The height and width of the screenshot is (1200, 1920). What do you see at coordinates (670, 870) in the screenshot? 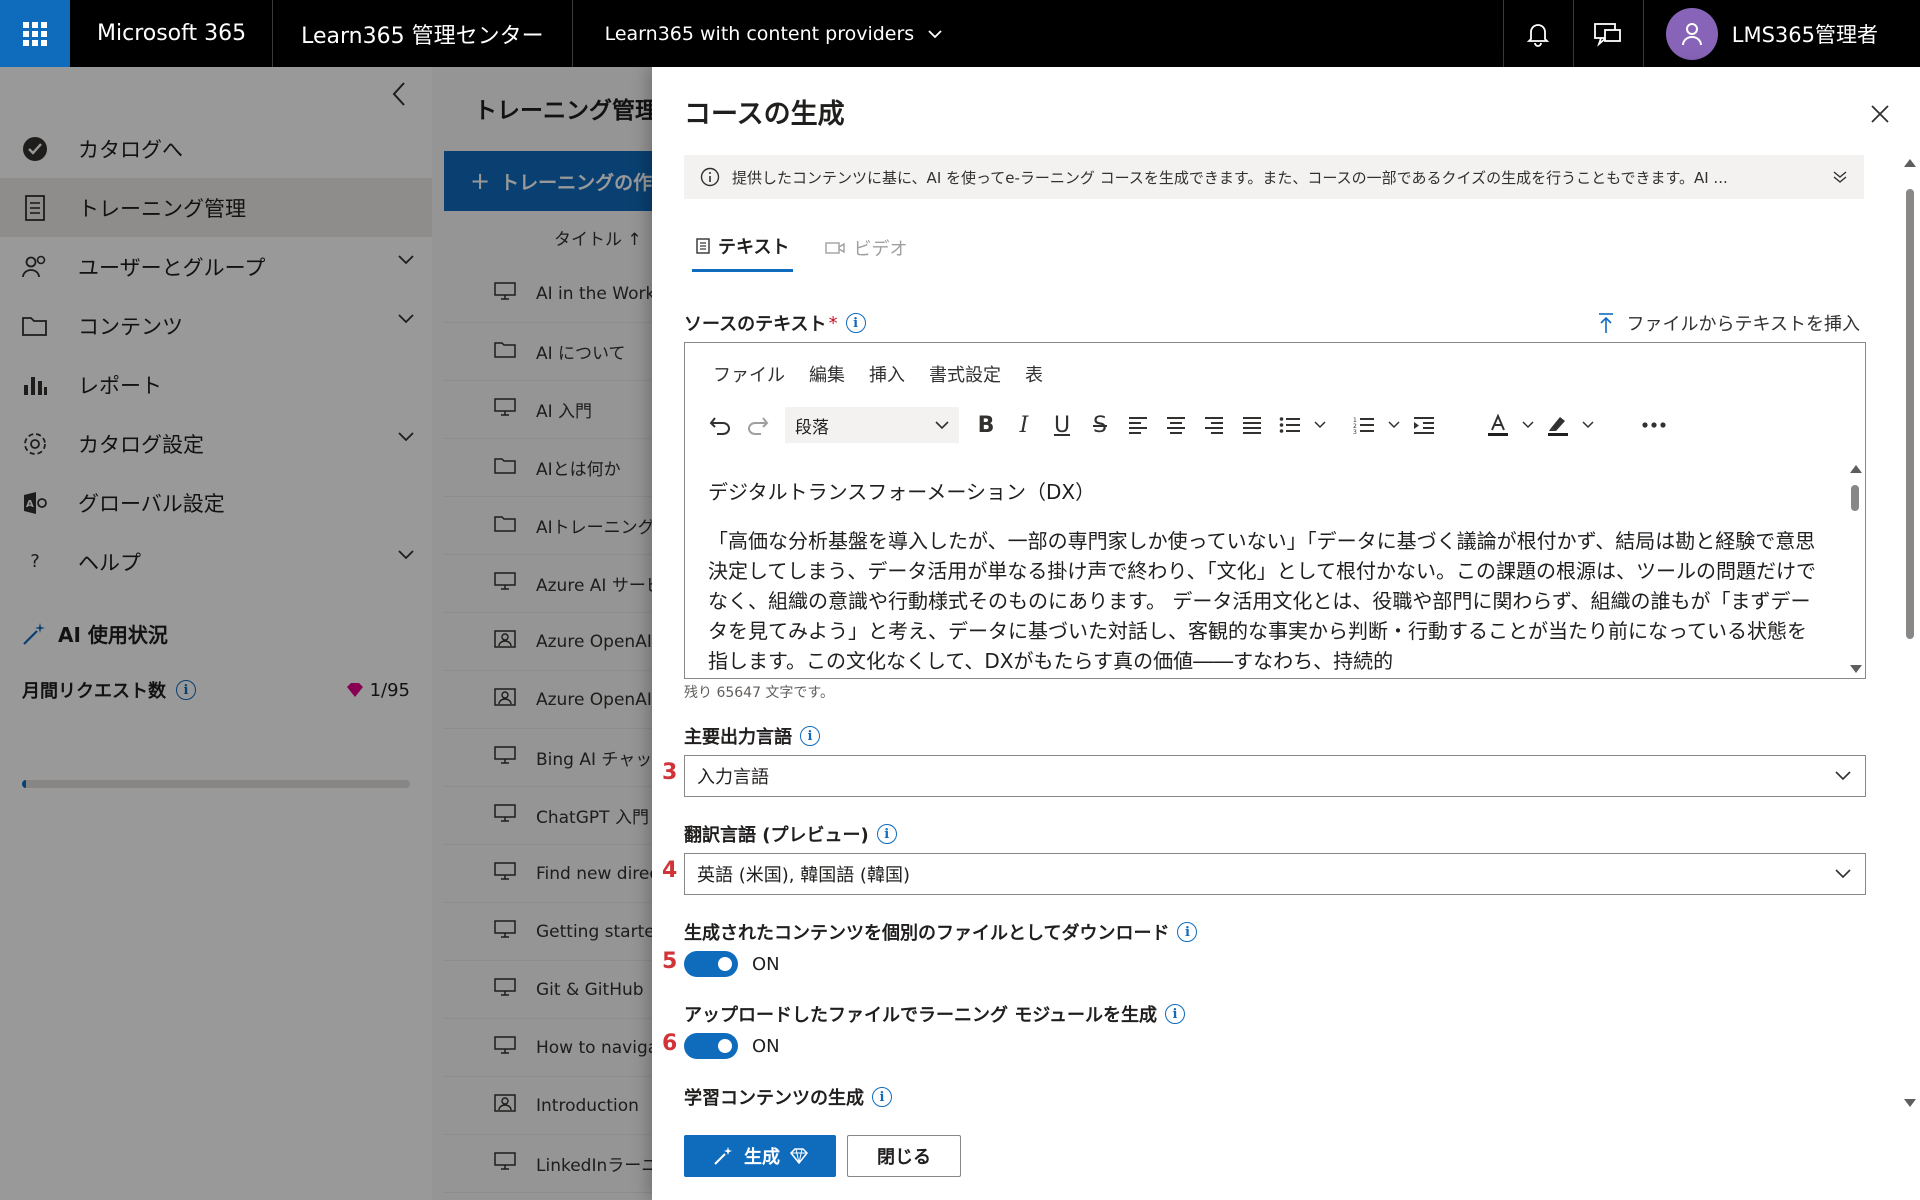
I see `step-number: 4` at bounding box center [670, 870].